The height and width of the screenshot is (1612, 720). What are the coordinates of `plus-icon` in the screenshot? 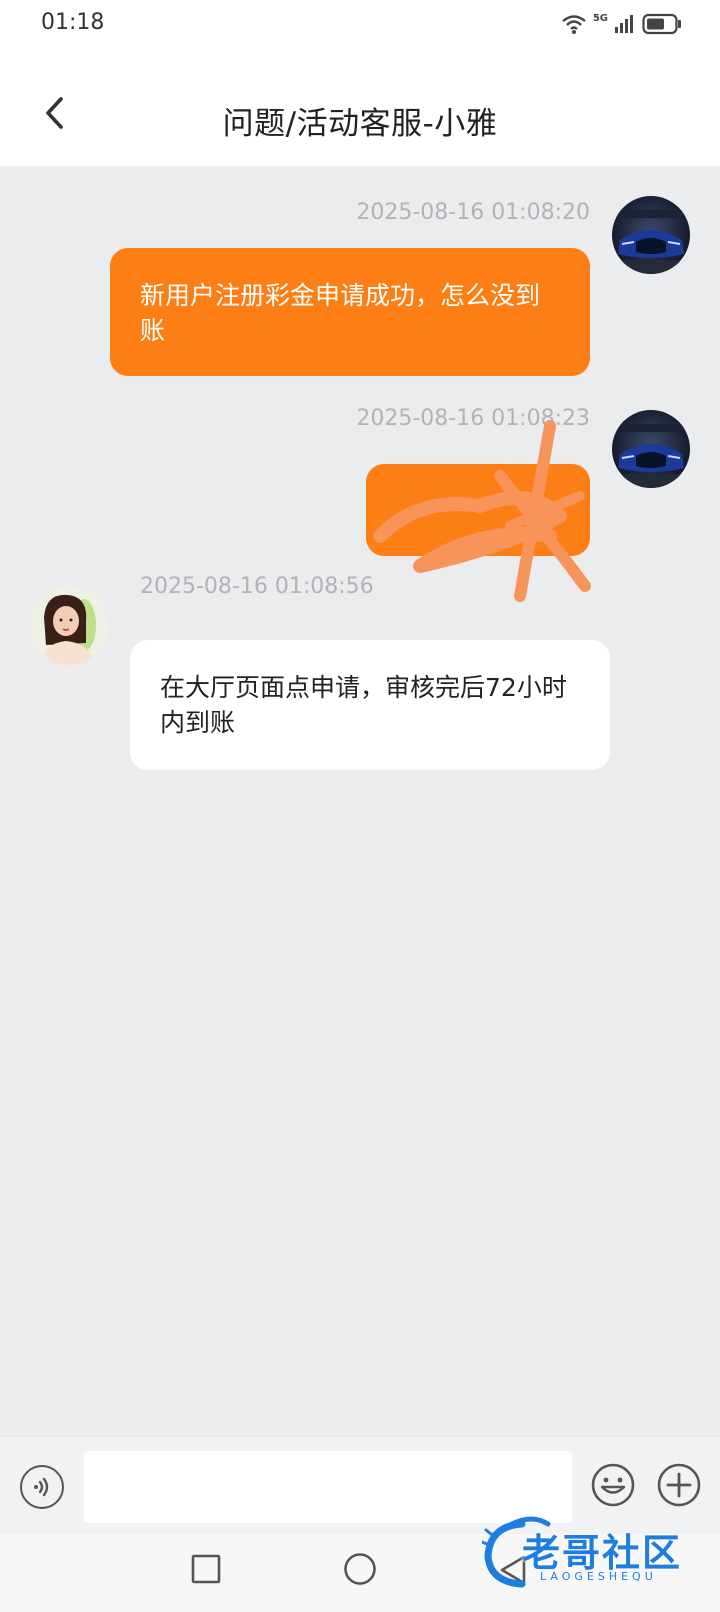 It's located at (679, 1485).